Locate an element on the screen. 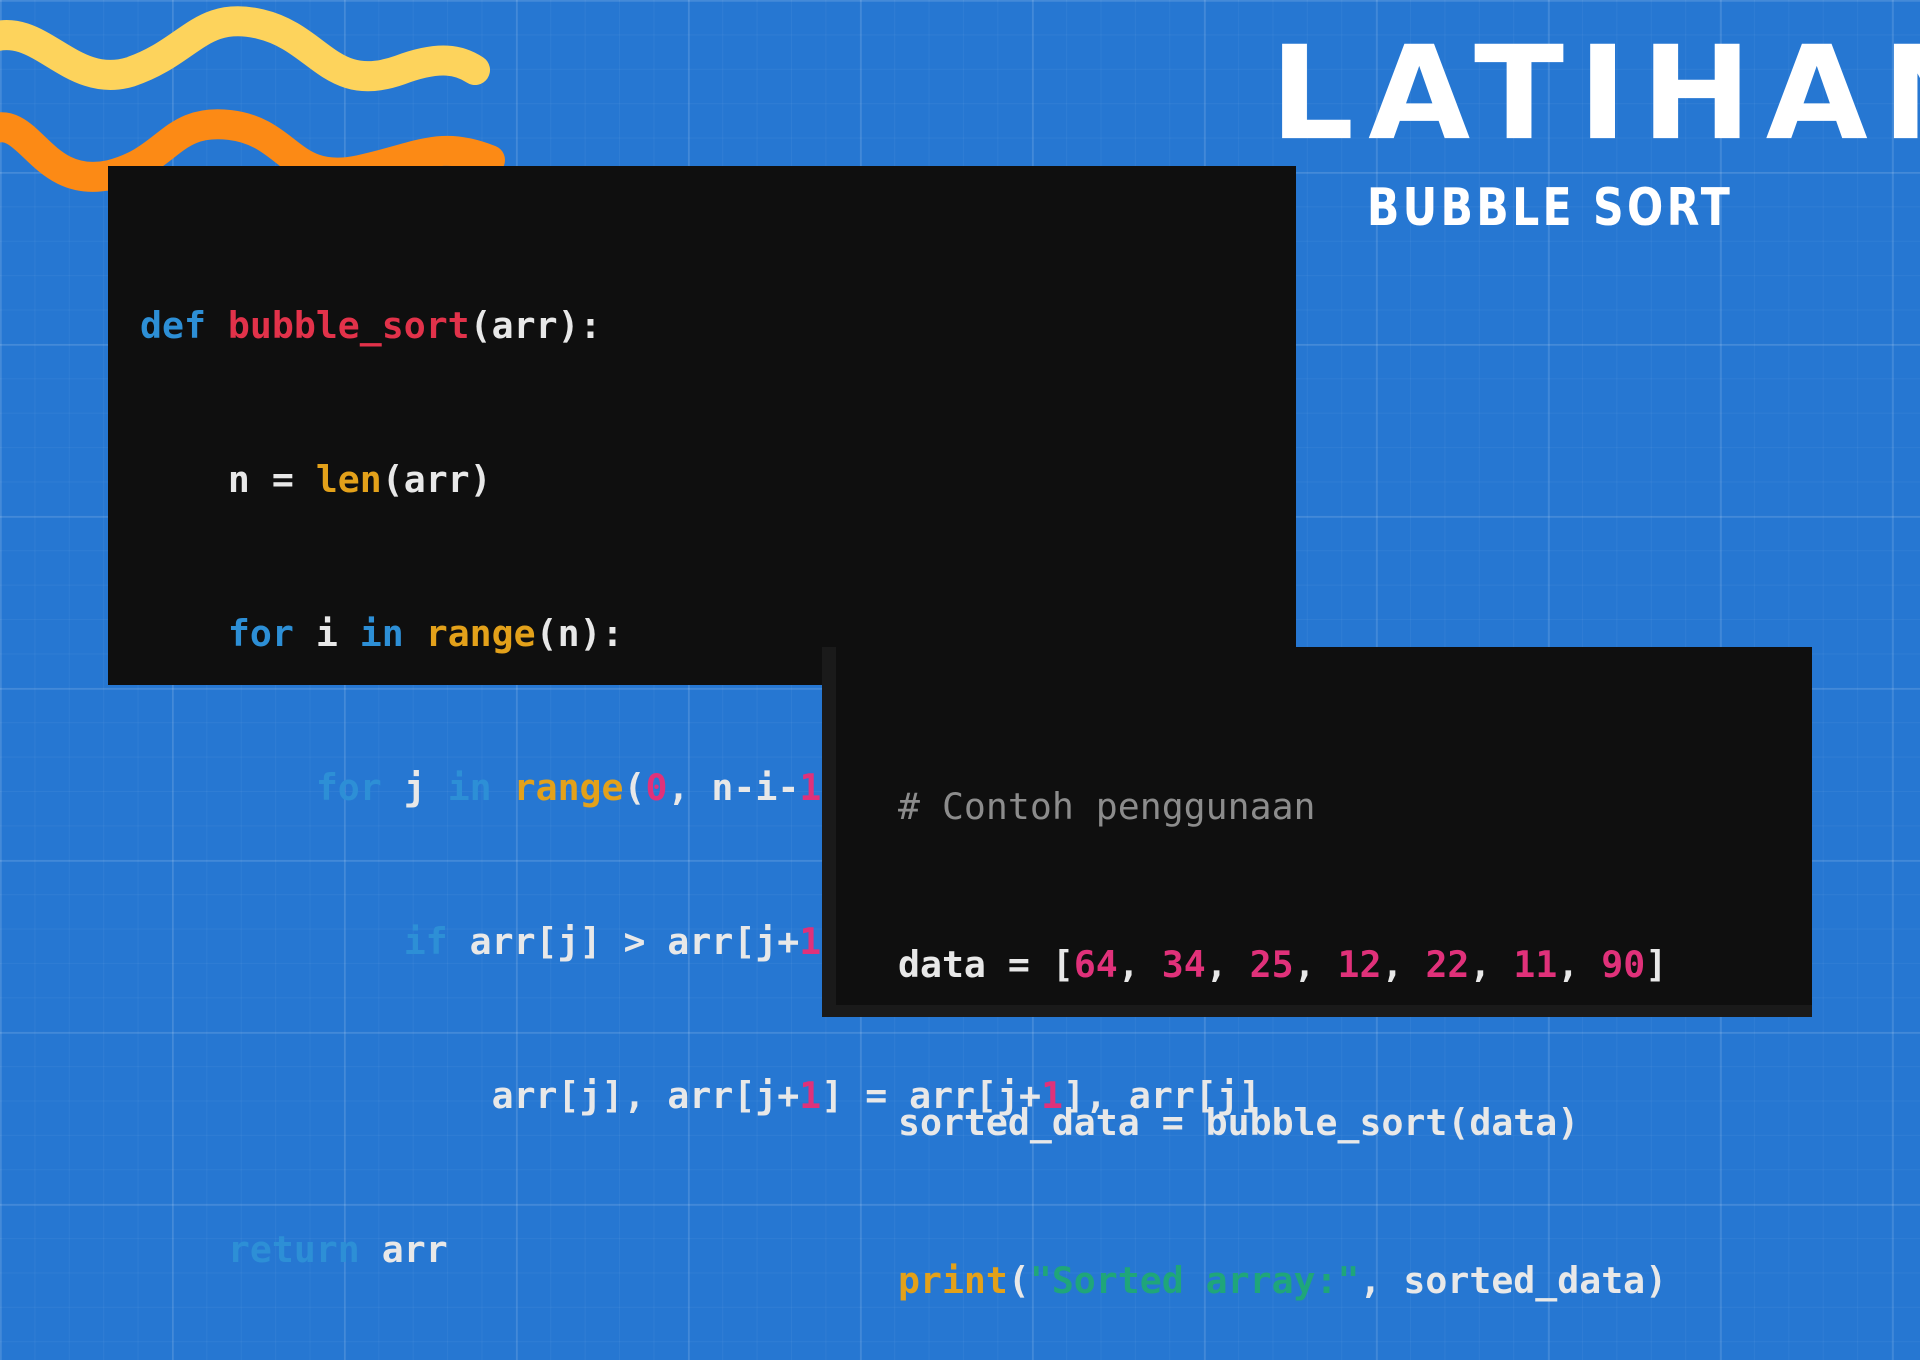 The width and height of the screenshot is (1920, 1360). code-comment: # Contoh penggunaan is located at coordinates (1107, 806).